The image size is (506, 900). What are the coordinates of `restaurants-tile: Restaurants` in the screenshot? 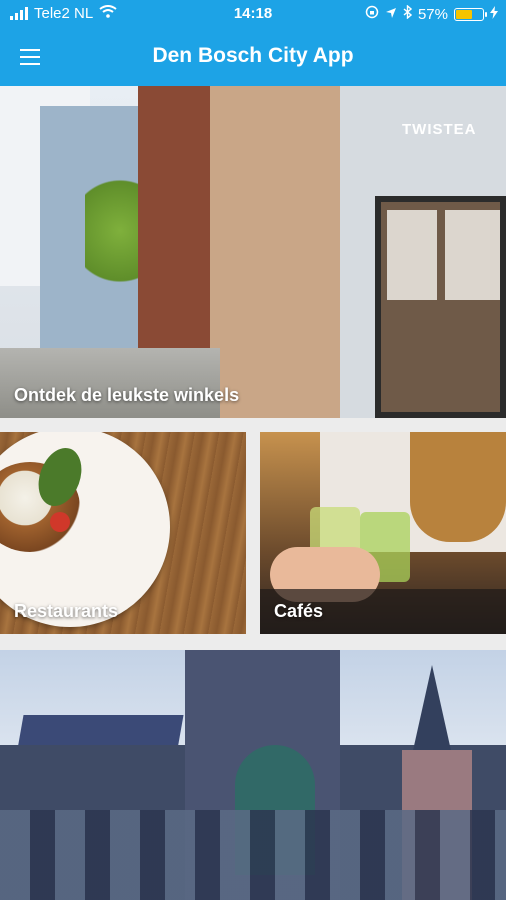 It's located at (123, 533).